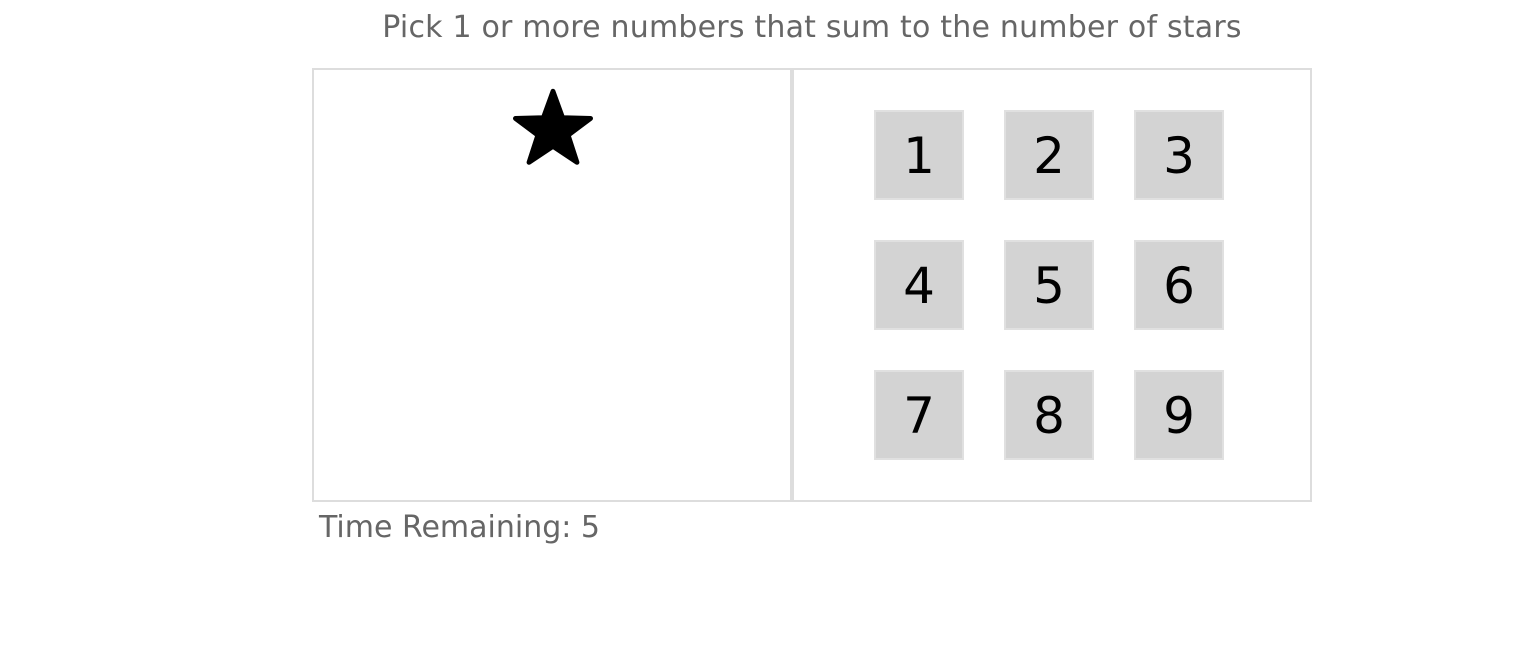 This screenshot has height=654, width=1532. What do you see at coordinates (590, 527) in the screenshot?
I see `timer-value: 5` at bounding box center [590, 527].